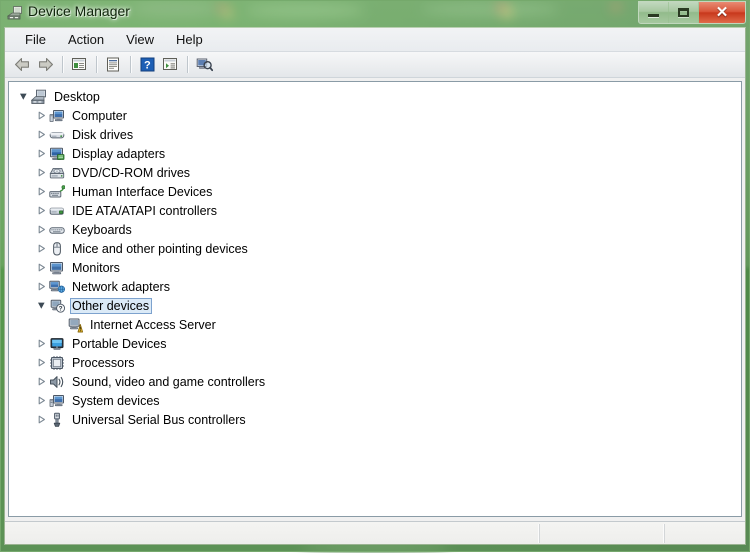 The image size is (750, 553). What do you see at coordinates (86, 40) in the screenshot?
I see `menu-action: Action` at bounding box center [86, 40].